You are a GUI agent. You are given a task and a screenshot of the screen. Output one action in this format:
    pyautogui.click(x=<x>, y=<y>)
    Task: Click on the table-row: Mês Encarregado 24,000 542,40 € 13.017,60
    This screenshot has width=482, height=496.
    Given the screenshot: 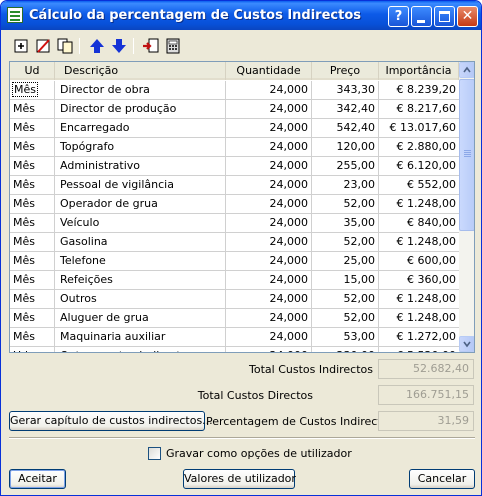 What is the action you would take?
    pyautogui.click(x=234, y=128)
    